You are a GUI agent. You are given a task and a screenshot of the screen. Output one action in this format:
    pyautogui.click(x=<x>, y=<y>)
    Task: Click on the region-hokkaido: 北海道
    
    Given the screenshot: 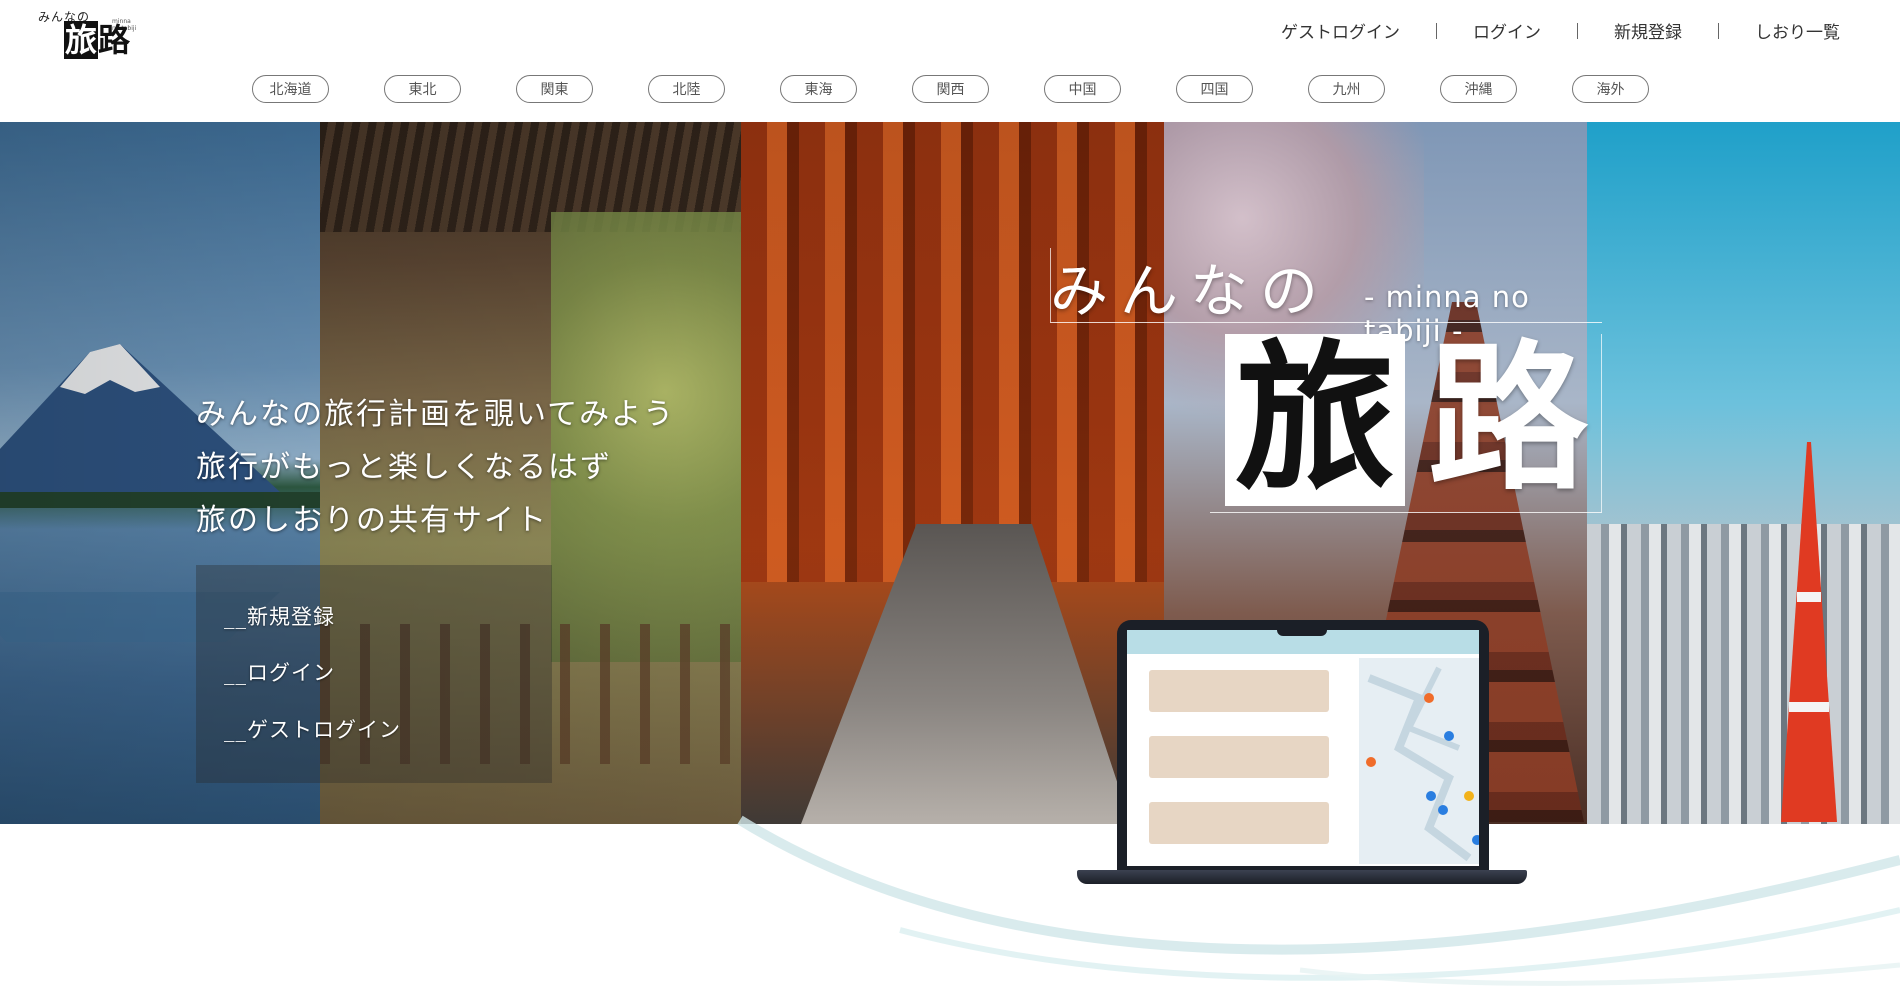 What is the action you would take?
    pyautogui.click(x=290, y=89)
    